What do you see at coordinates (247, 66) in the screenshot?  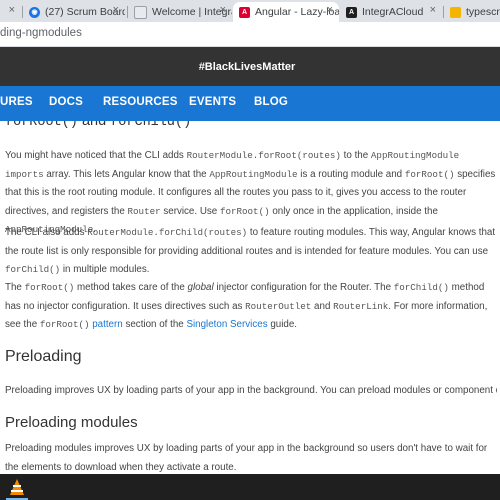 I see `banner-text: #BlackLivesMatter` at bounding box center [247, 66].